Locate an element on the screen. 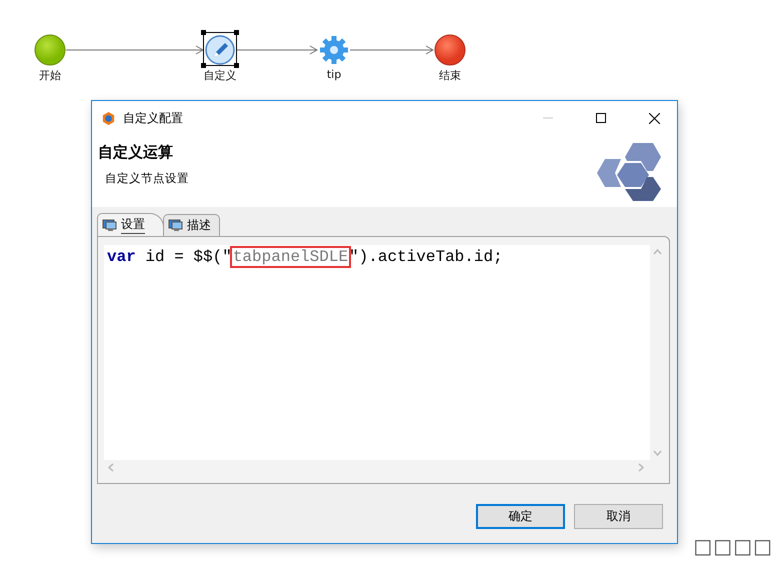  tab: 设置 is located at coordinates (130, 224).